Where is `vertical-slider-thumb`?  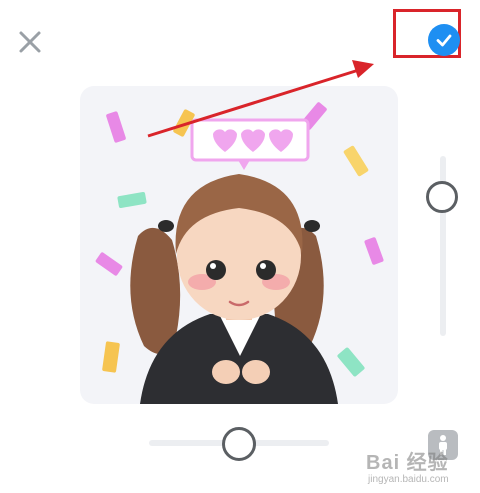
vertical-slider-thumb is located at coordinates (442, 197).